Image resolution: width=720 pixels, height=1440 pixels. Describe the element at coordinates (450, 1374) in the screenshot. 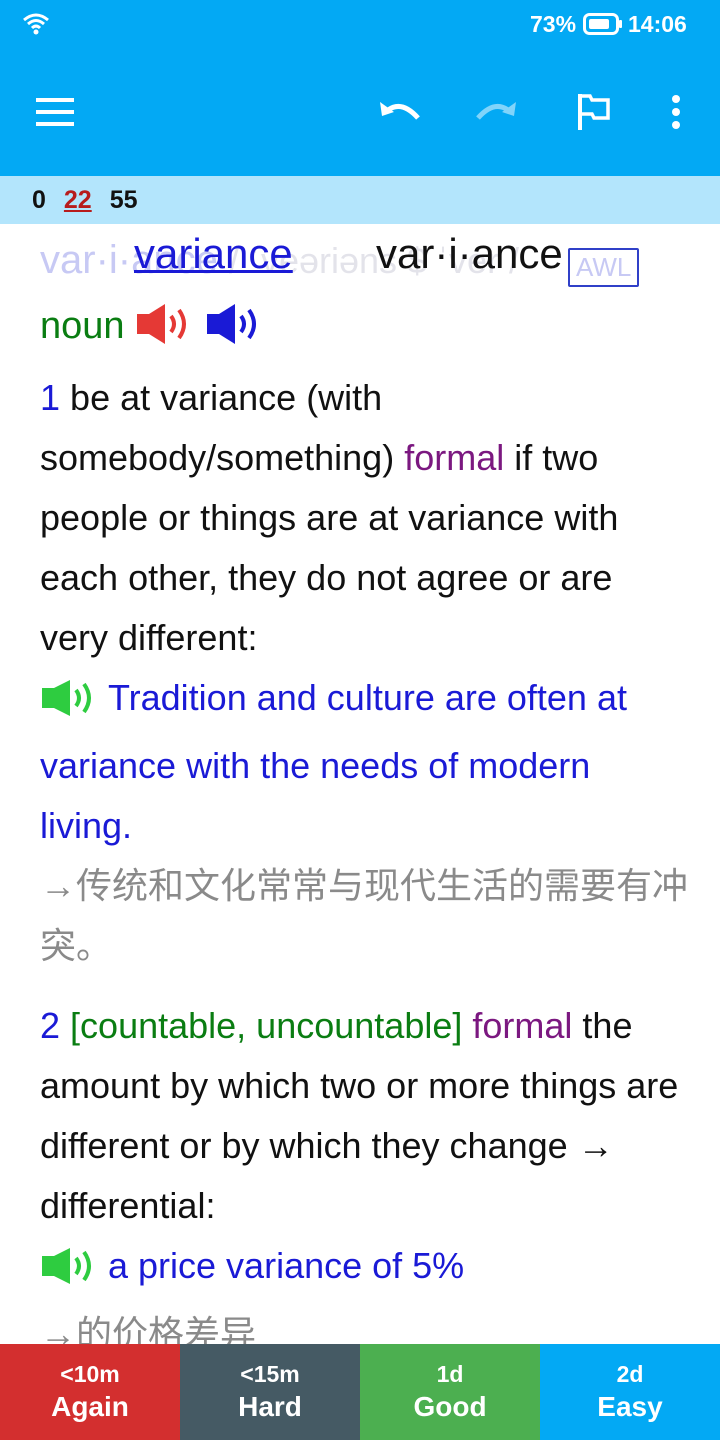

I see `good-interval: 1d` at that location.